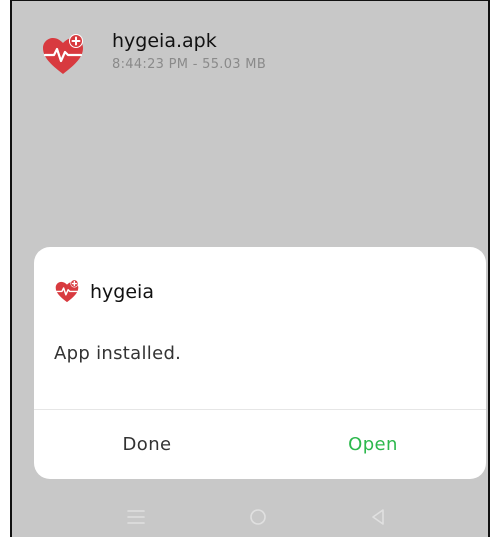 Image resolution: width=492 pixels, height=537 pixels. Describe the element at coordinates (122, 292) in the screenshot. I see `dialog-app-name: hygeia` at that location.